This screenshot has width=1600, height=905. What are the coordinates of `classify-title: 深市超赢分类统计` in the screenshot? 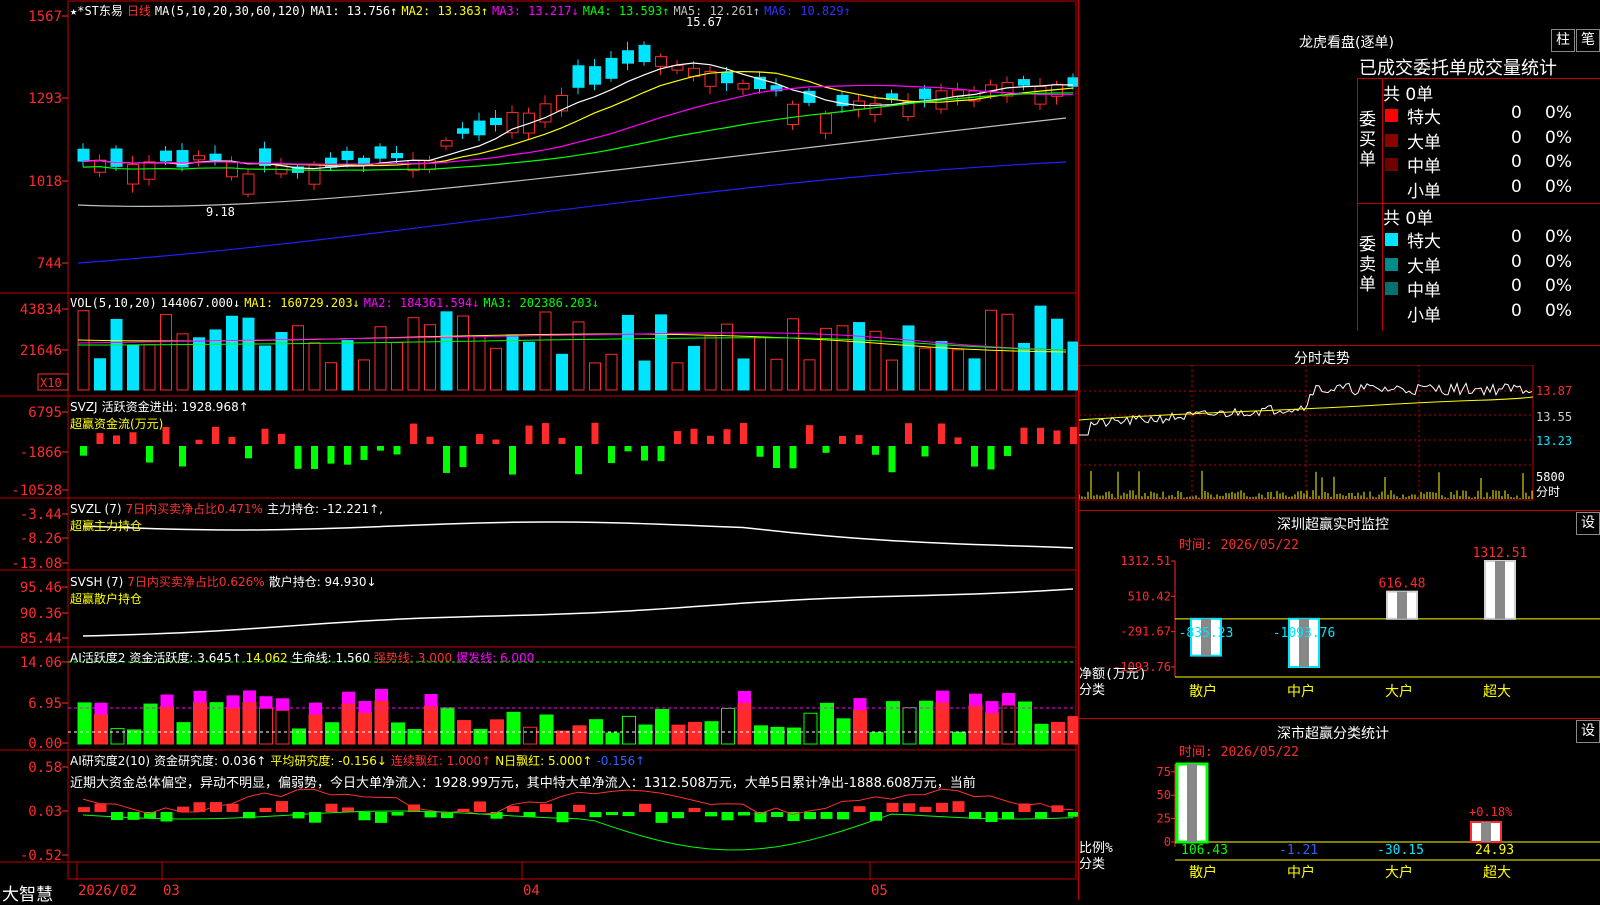 It's located at (1333, 734).